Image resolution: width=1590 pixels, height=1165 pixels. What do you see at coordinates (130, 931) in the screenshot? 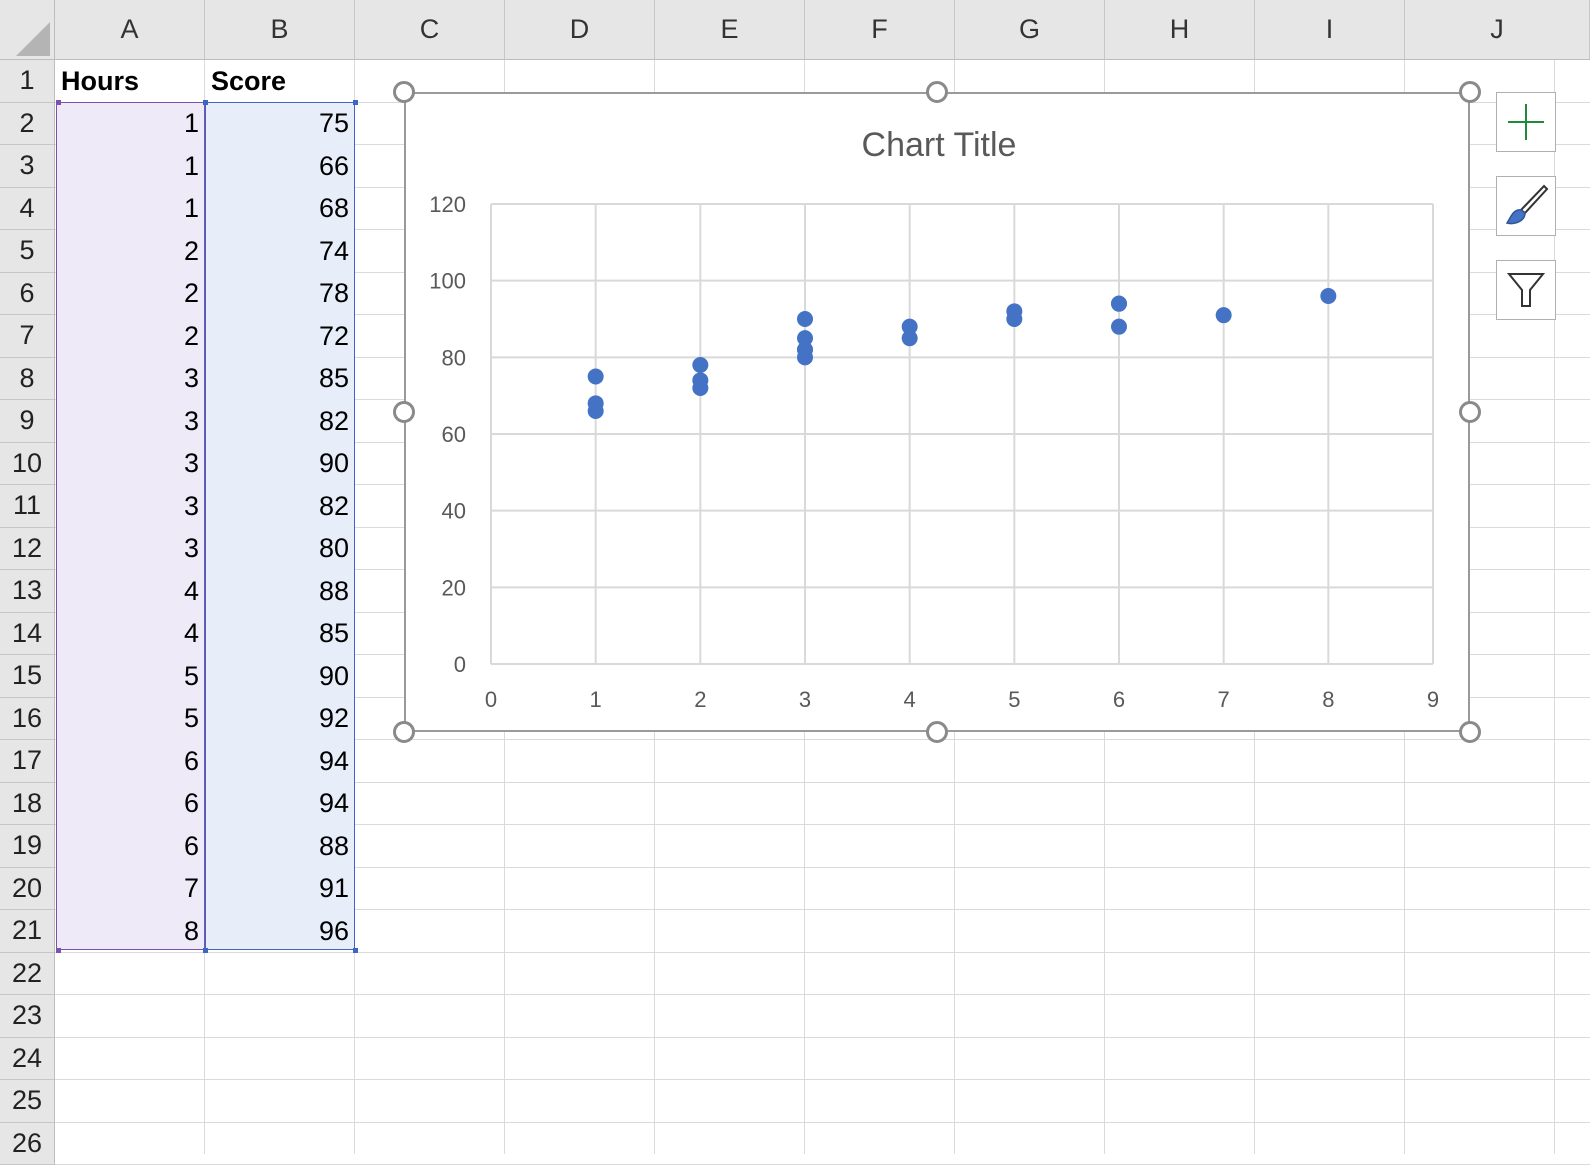
I see `cell-hours: 8` at bounding box center [130, 931].